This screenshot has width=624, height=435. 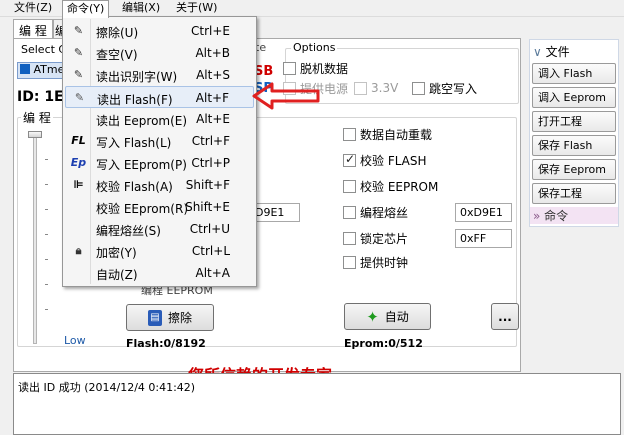 What do you see at coordinates (210, 251) in the screenshot?
I see `menu-item-shortcut: Ctrl+L` at bounding box center [210, 251].